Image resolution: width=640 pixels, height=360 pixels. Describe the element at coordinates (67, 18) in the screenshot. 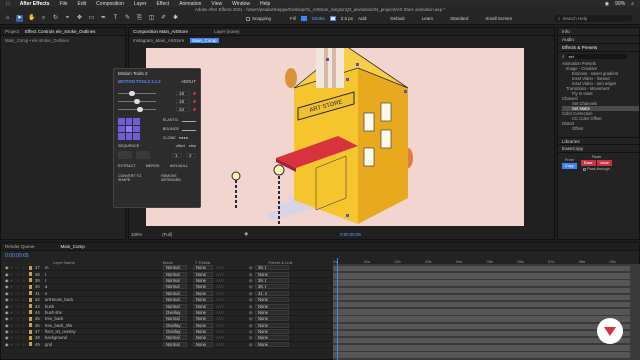

I see `camera-tool-icon: ⌖` at that location.